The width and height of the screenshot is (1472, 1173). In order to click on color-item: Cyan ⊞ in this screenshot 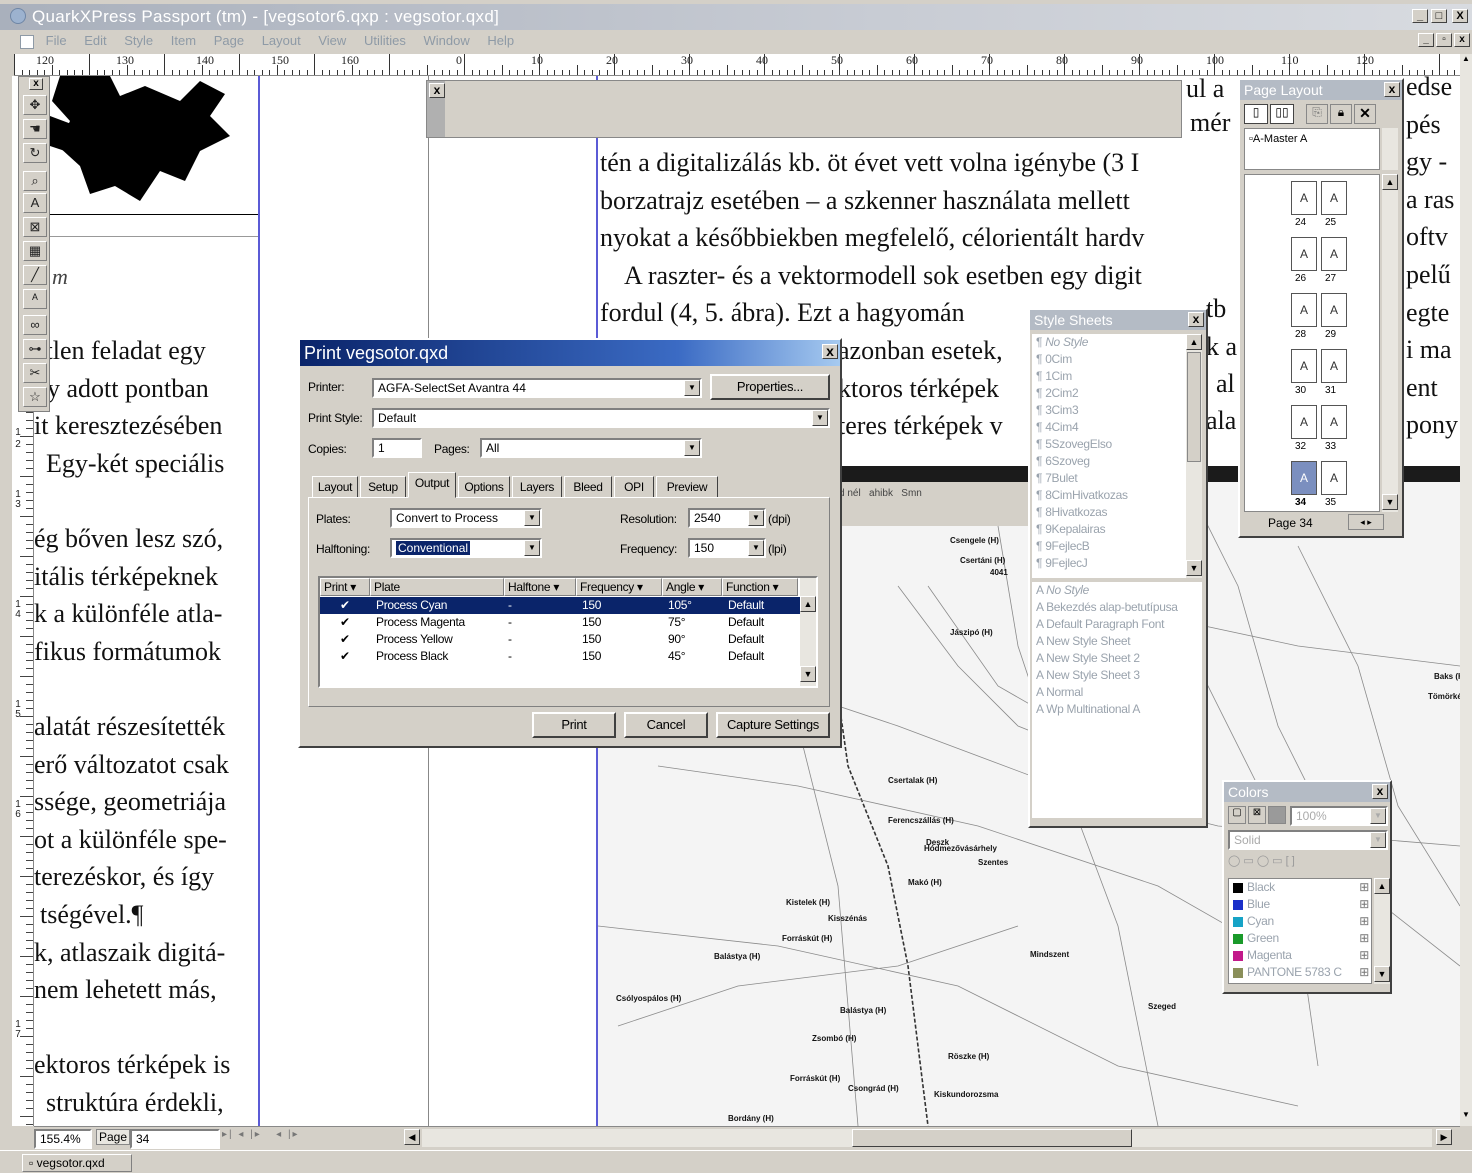, I will do `click(1300, 921)`.